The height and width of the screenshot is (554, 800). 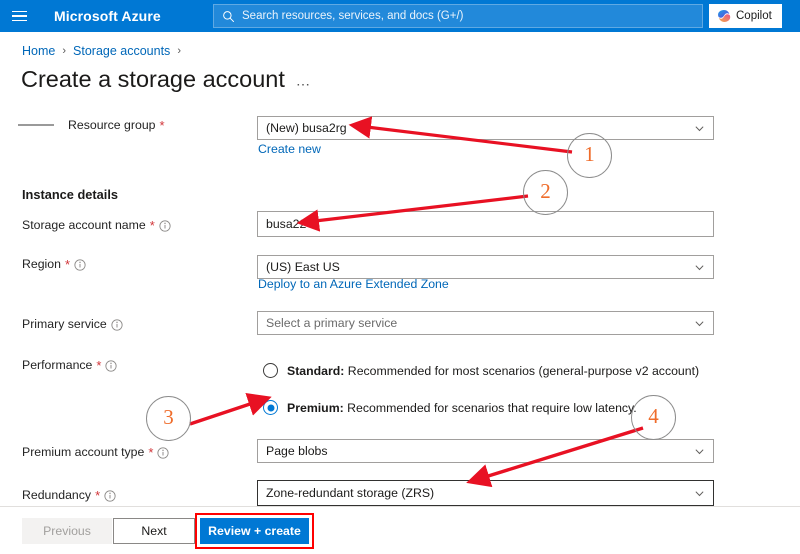 I want to click on more-actions-icon: ⋯, so click(x=303, y=84).